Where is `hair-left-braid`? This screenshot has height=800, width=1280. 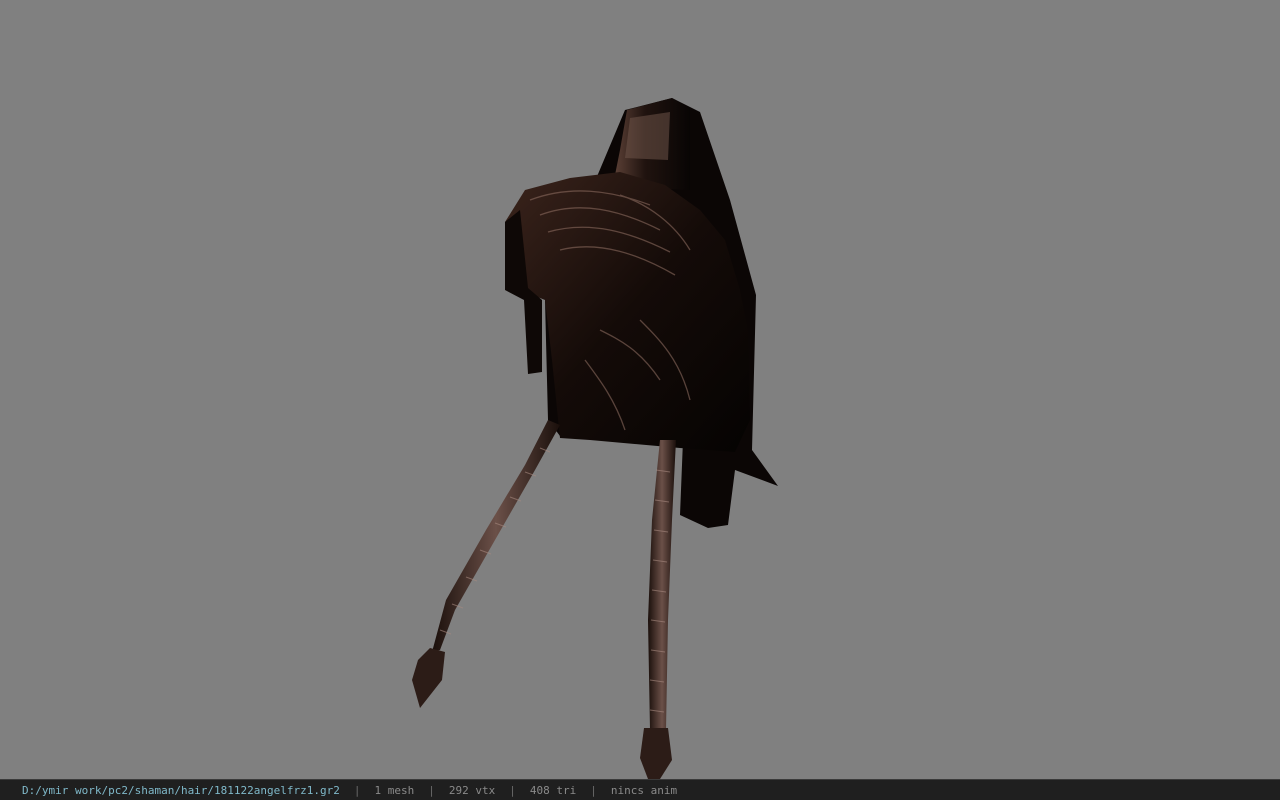
hair-left-braid is located at coordinates (496, 536).